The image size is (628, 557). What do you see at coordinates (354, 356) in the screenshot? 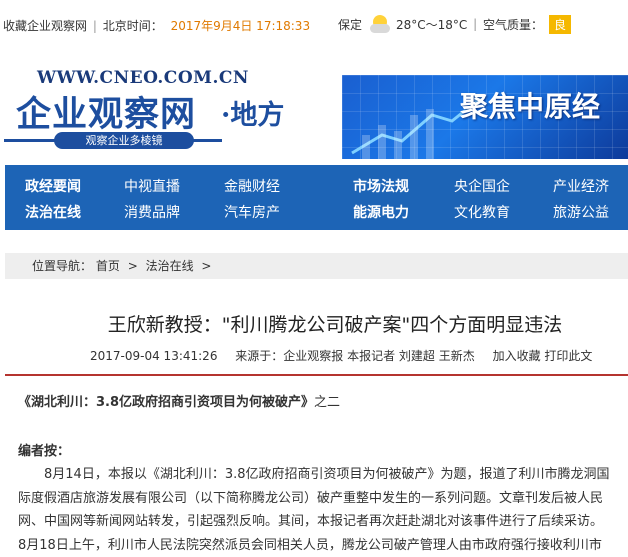
I see `article-source: 来源于：企业观察报 本报记者 刘建超 王新杰` at bounding box center [354, 356].